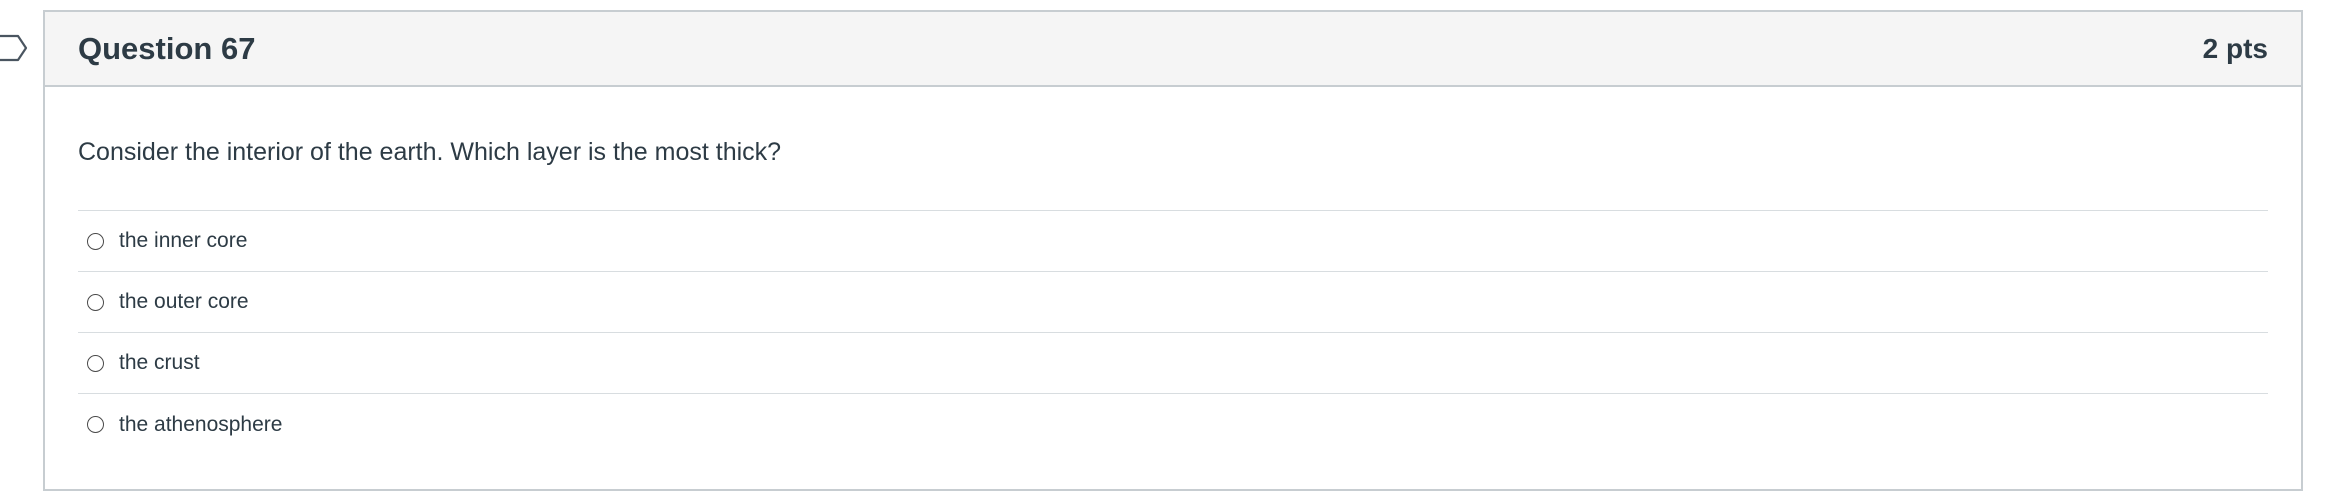 Image resolution: width=2328 pixels, height=502 pixels. What do you see at coordinates (200, 425) in the screenshot?
I see `answer-label: the athenosphere` at bounding box center [200, 425].